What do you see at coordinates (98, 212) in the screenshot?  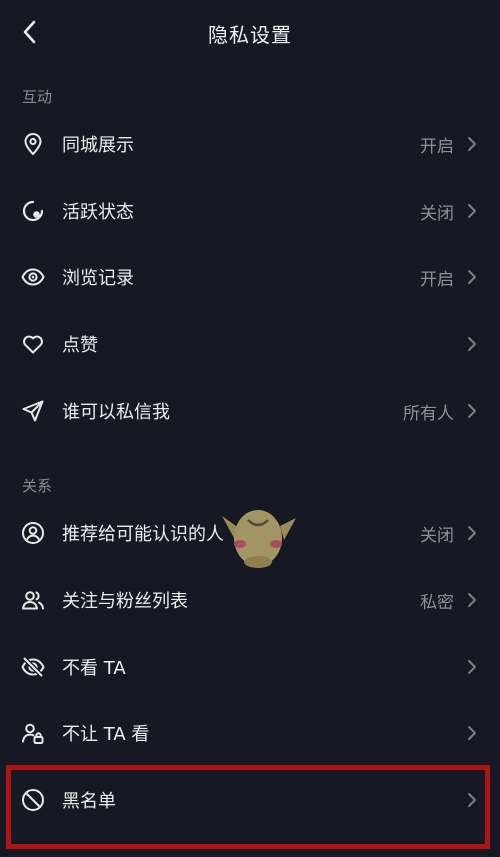 I see `setting-label: 活跃状态` at bounding box center [98, 212].